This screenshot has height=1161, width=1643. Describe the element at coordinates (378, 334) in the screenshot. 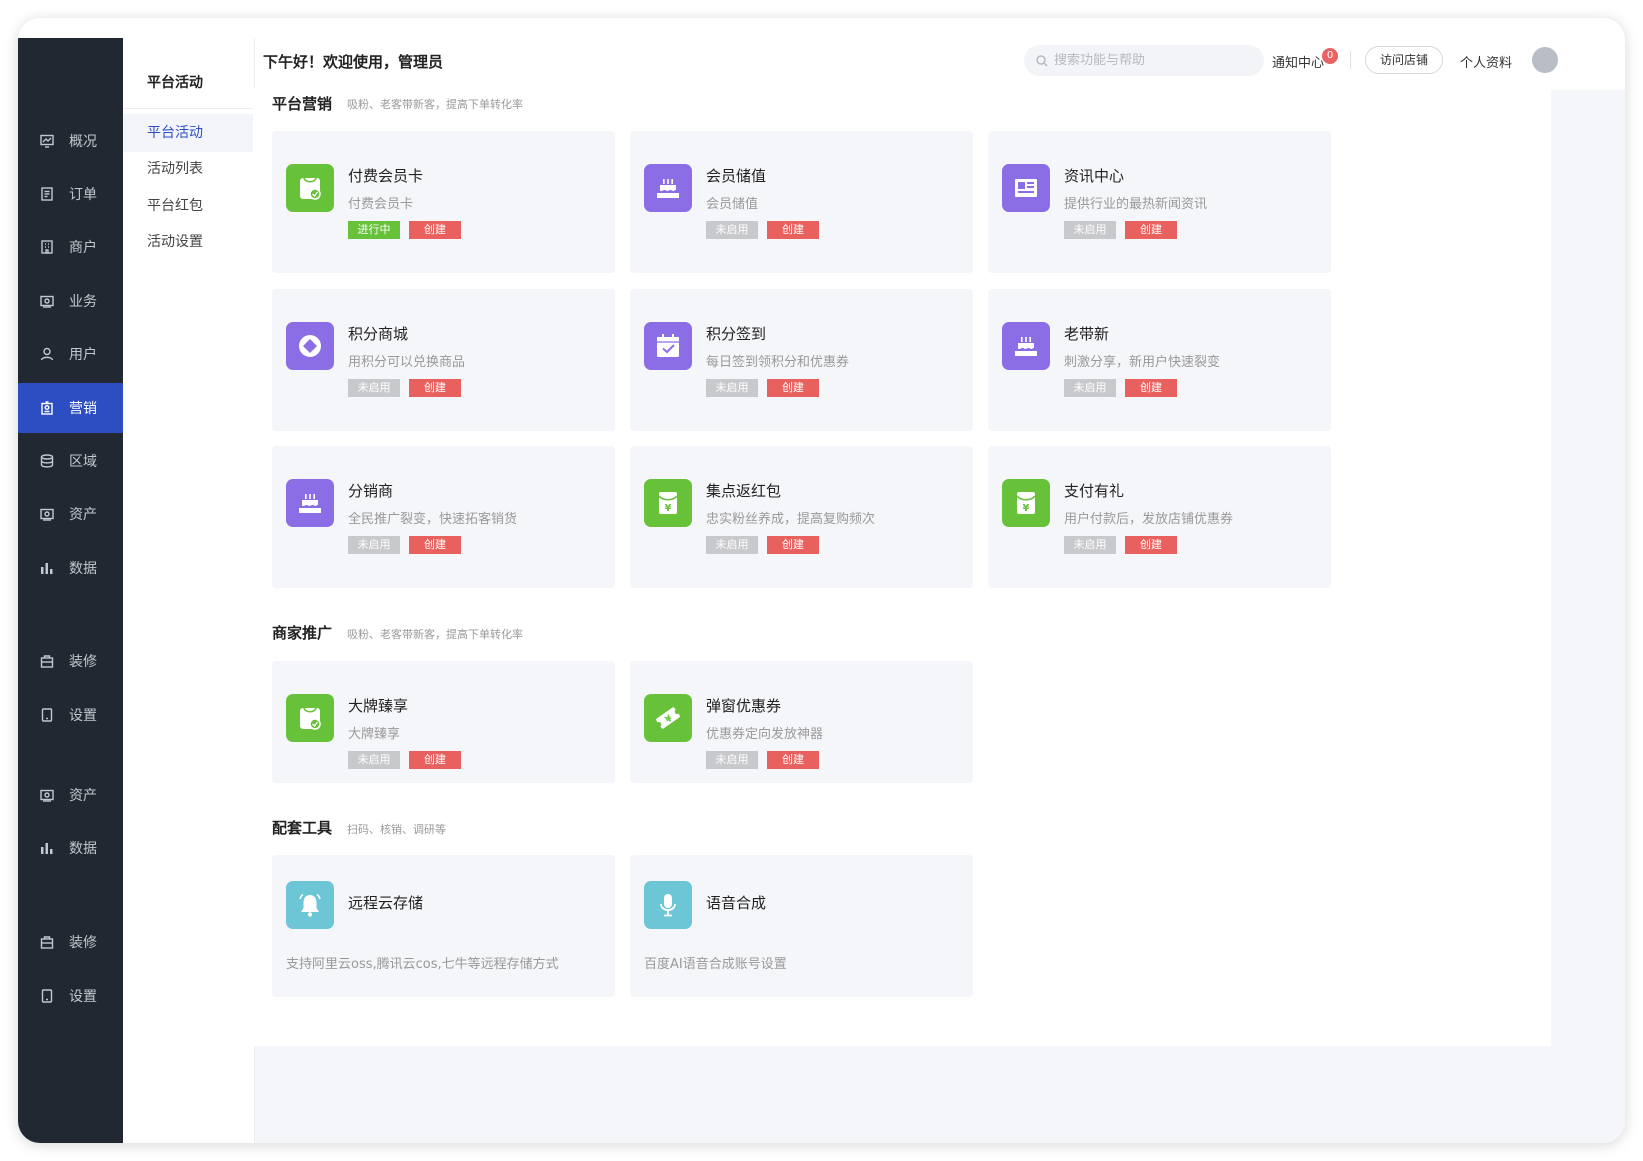

I see `card-name: 积分商城` at that location.